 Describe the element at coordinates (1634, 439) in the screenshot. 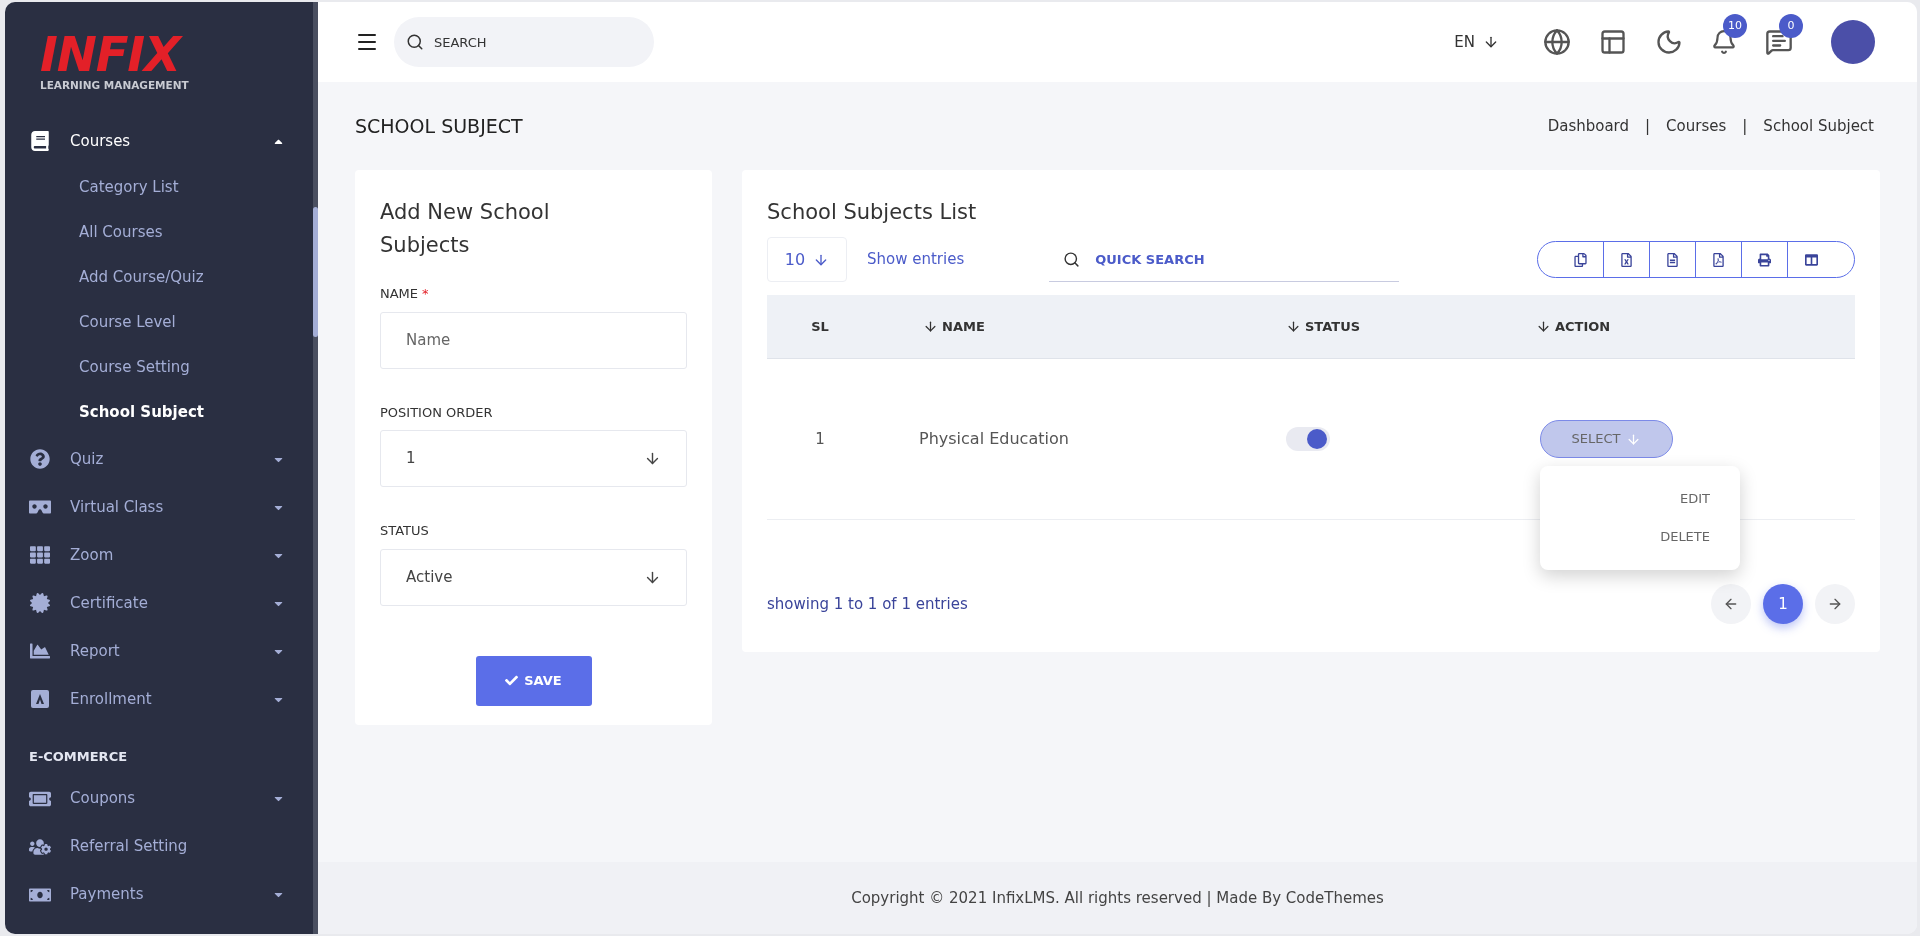

I see `arrow-down-icon` at that location.